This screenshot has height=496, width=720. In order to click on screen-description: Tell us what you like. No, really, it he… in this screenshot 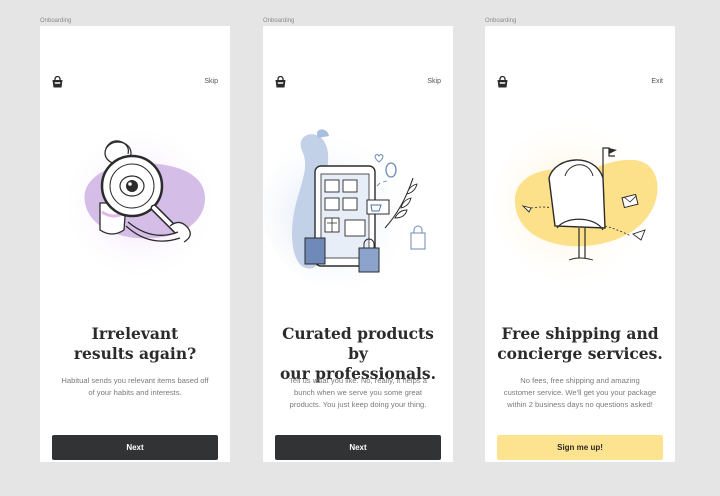, I will do `click(358, 392)`.